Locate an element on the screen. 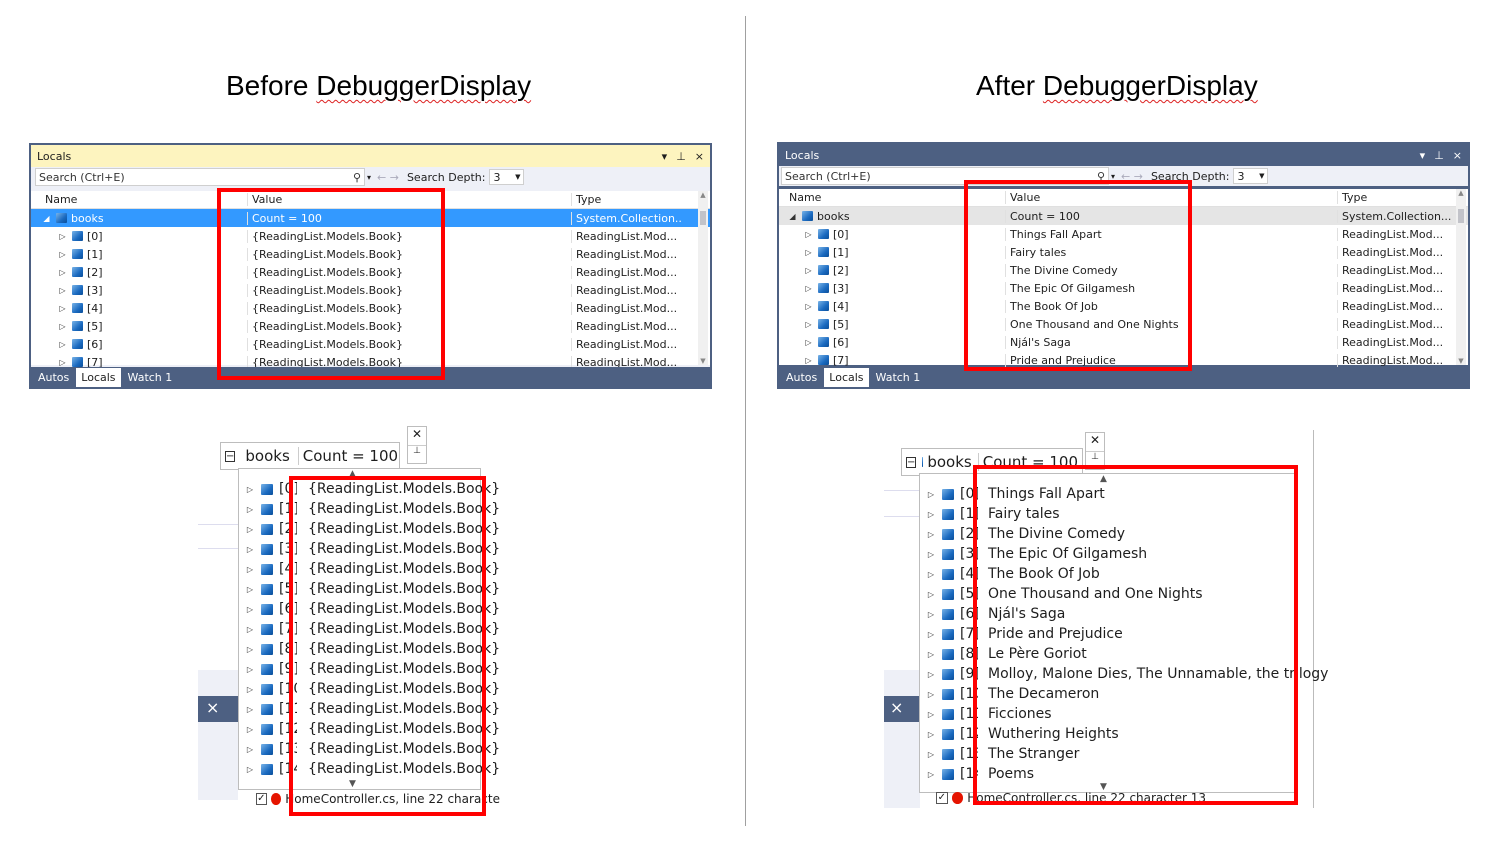  datatip-row: ▷ [5] {ReadingList.Models.Book} is located at coordinates (369, 589).